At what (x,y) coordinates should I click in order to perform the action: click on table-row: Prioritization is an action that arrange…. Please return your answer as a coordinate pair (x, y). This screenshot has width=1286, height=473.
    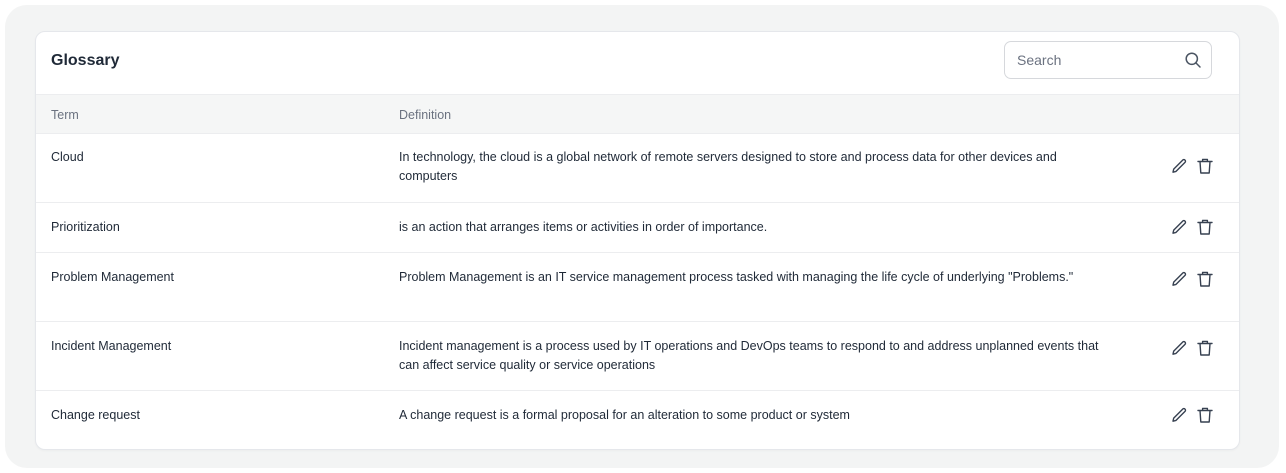
    Looking at the image, I should click on (637, 228).